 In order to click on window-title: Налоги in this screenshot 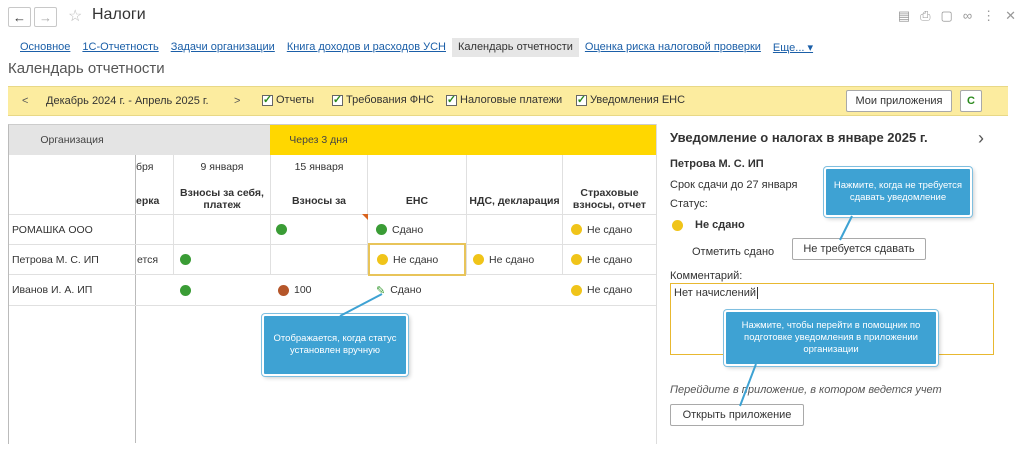, I will do `click(119, 14)`.